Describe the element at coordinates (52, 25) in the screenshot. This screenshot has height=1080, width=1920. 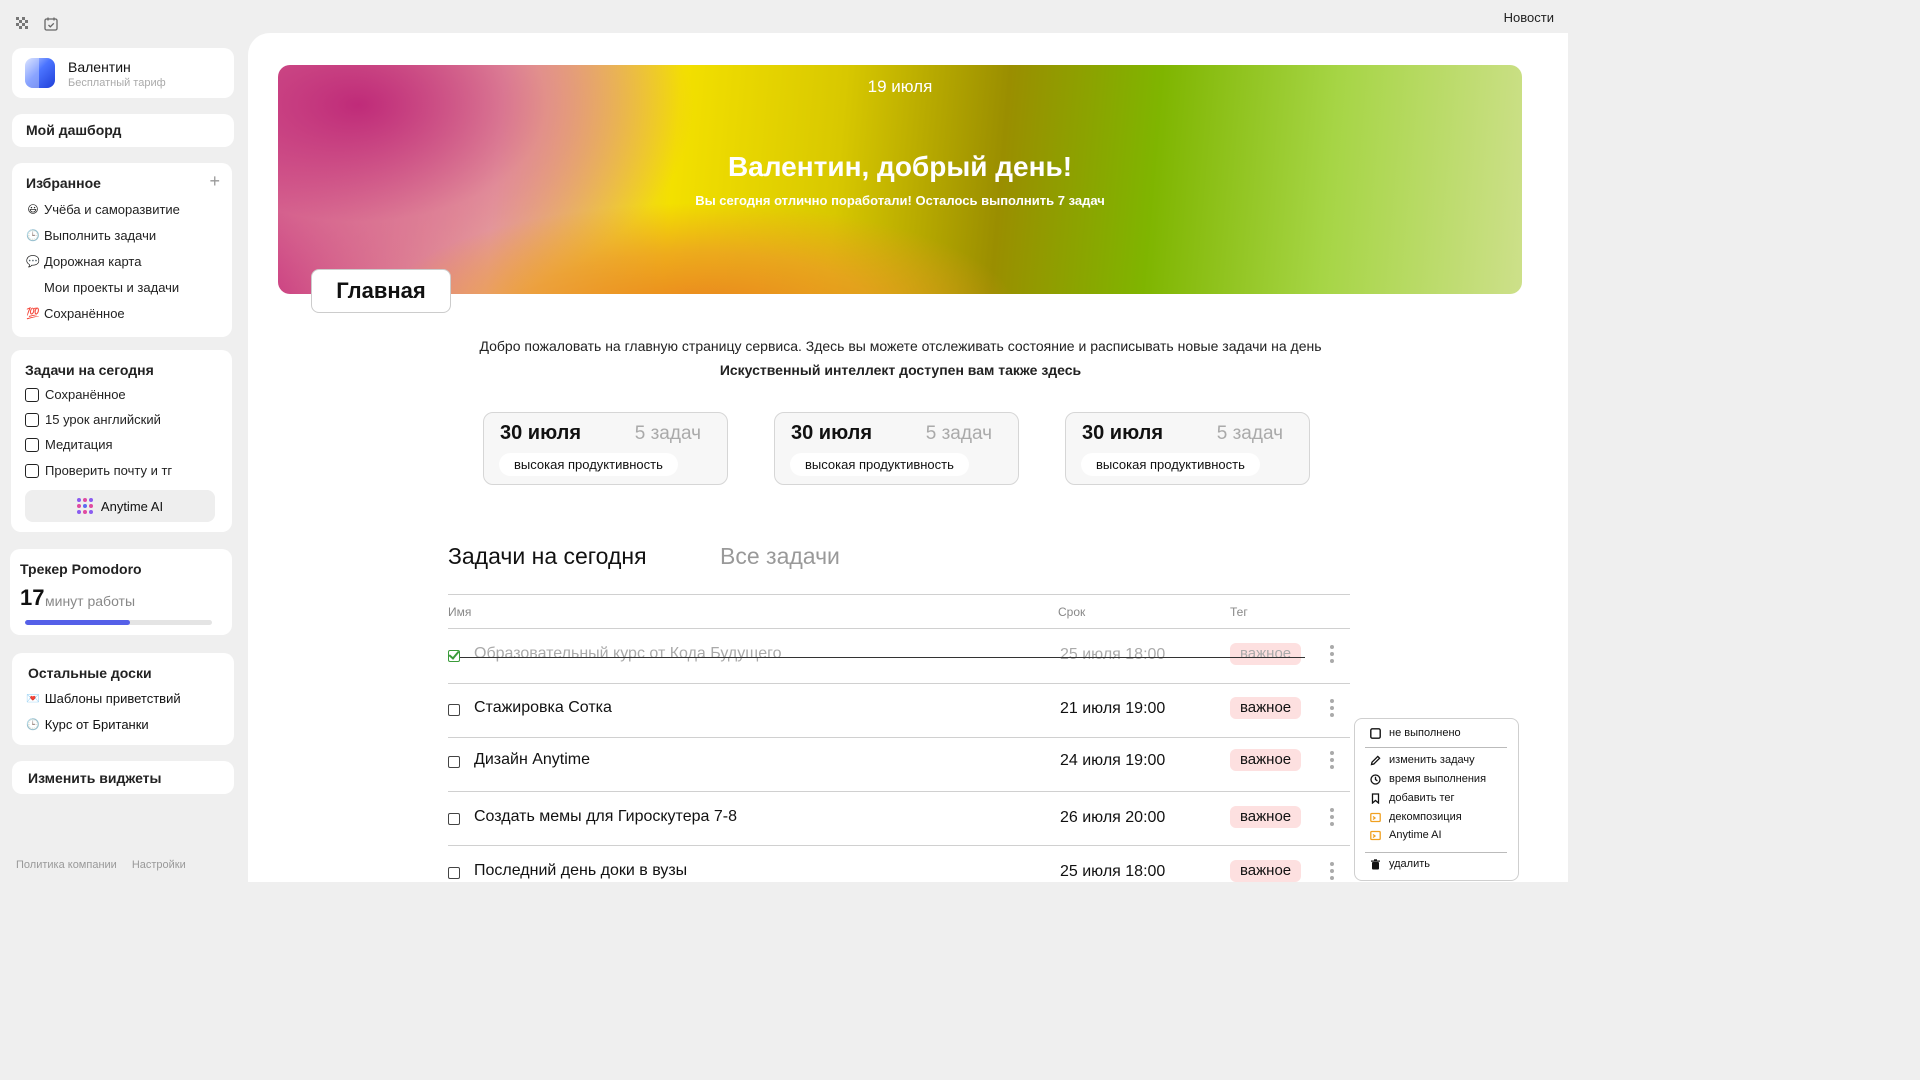
I see `calendar-icon` at that location.